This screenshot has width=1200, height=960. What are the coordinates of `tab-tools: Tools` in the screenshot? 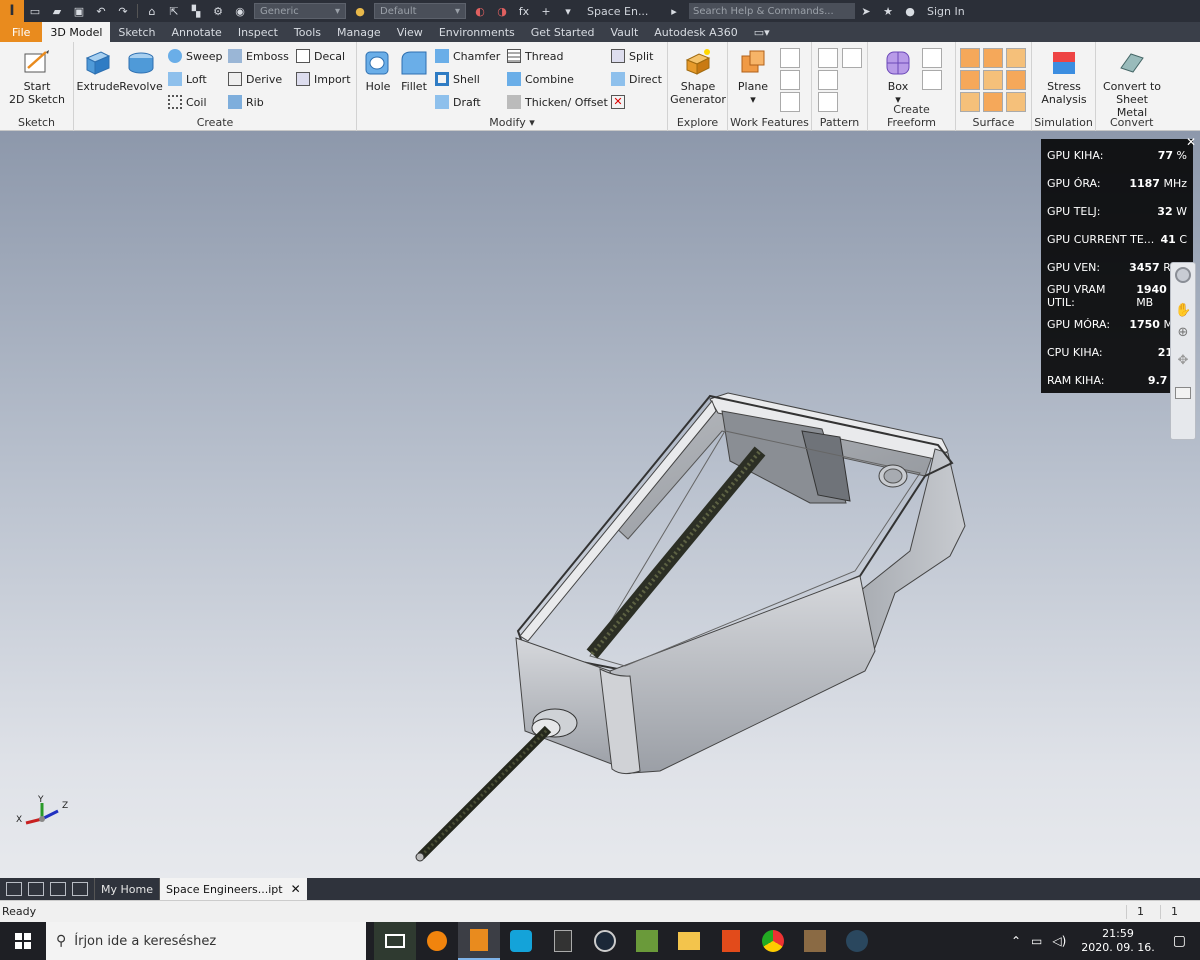 It's located at (307, 32).